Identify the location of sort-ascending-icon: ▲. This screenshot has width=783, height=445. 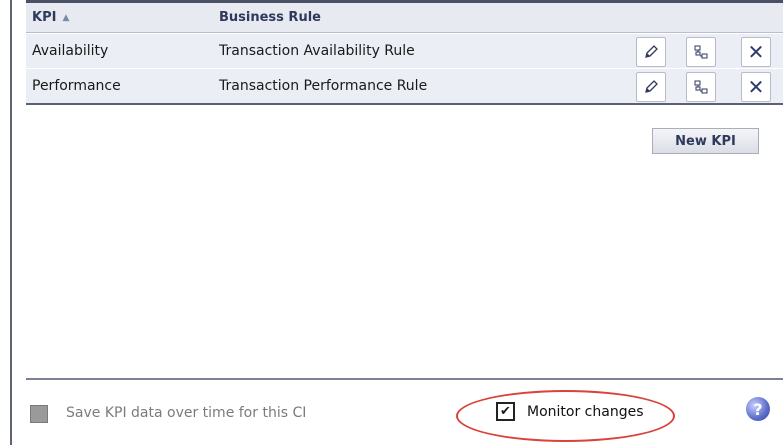
(65, 18).